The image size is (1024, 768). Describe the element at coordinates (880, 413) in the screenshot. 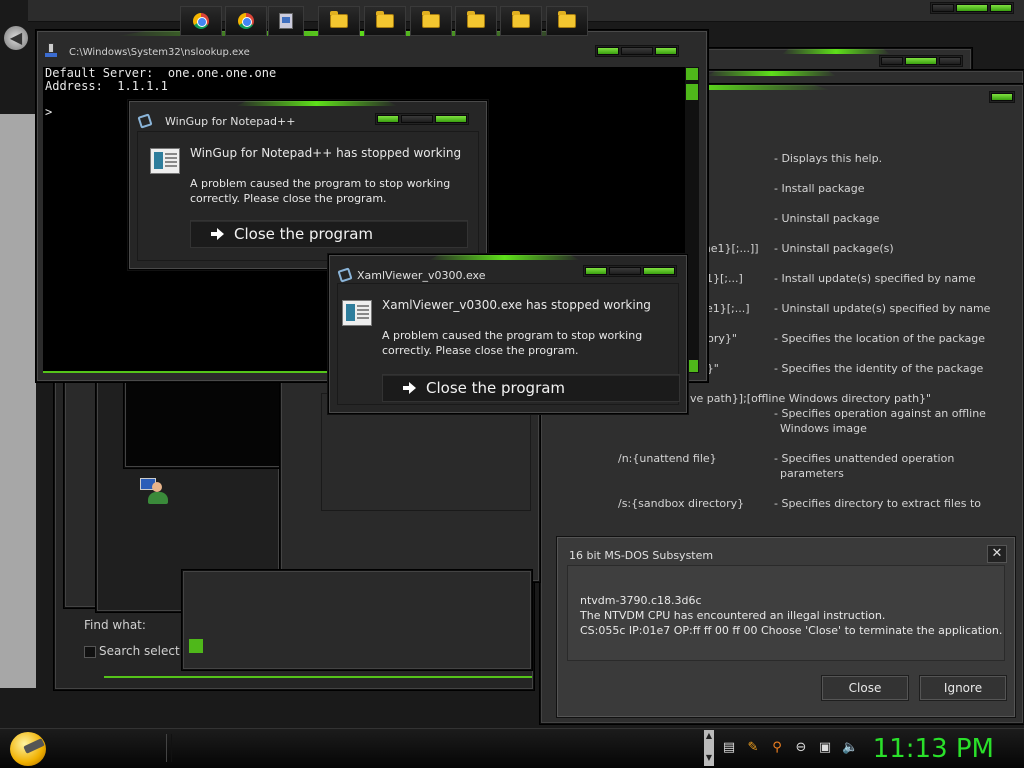

I see `help-offline-desc: - Specifies operation against an offline` at that location.